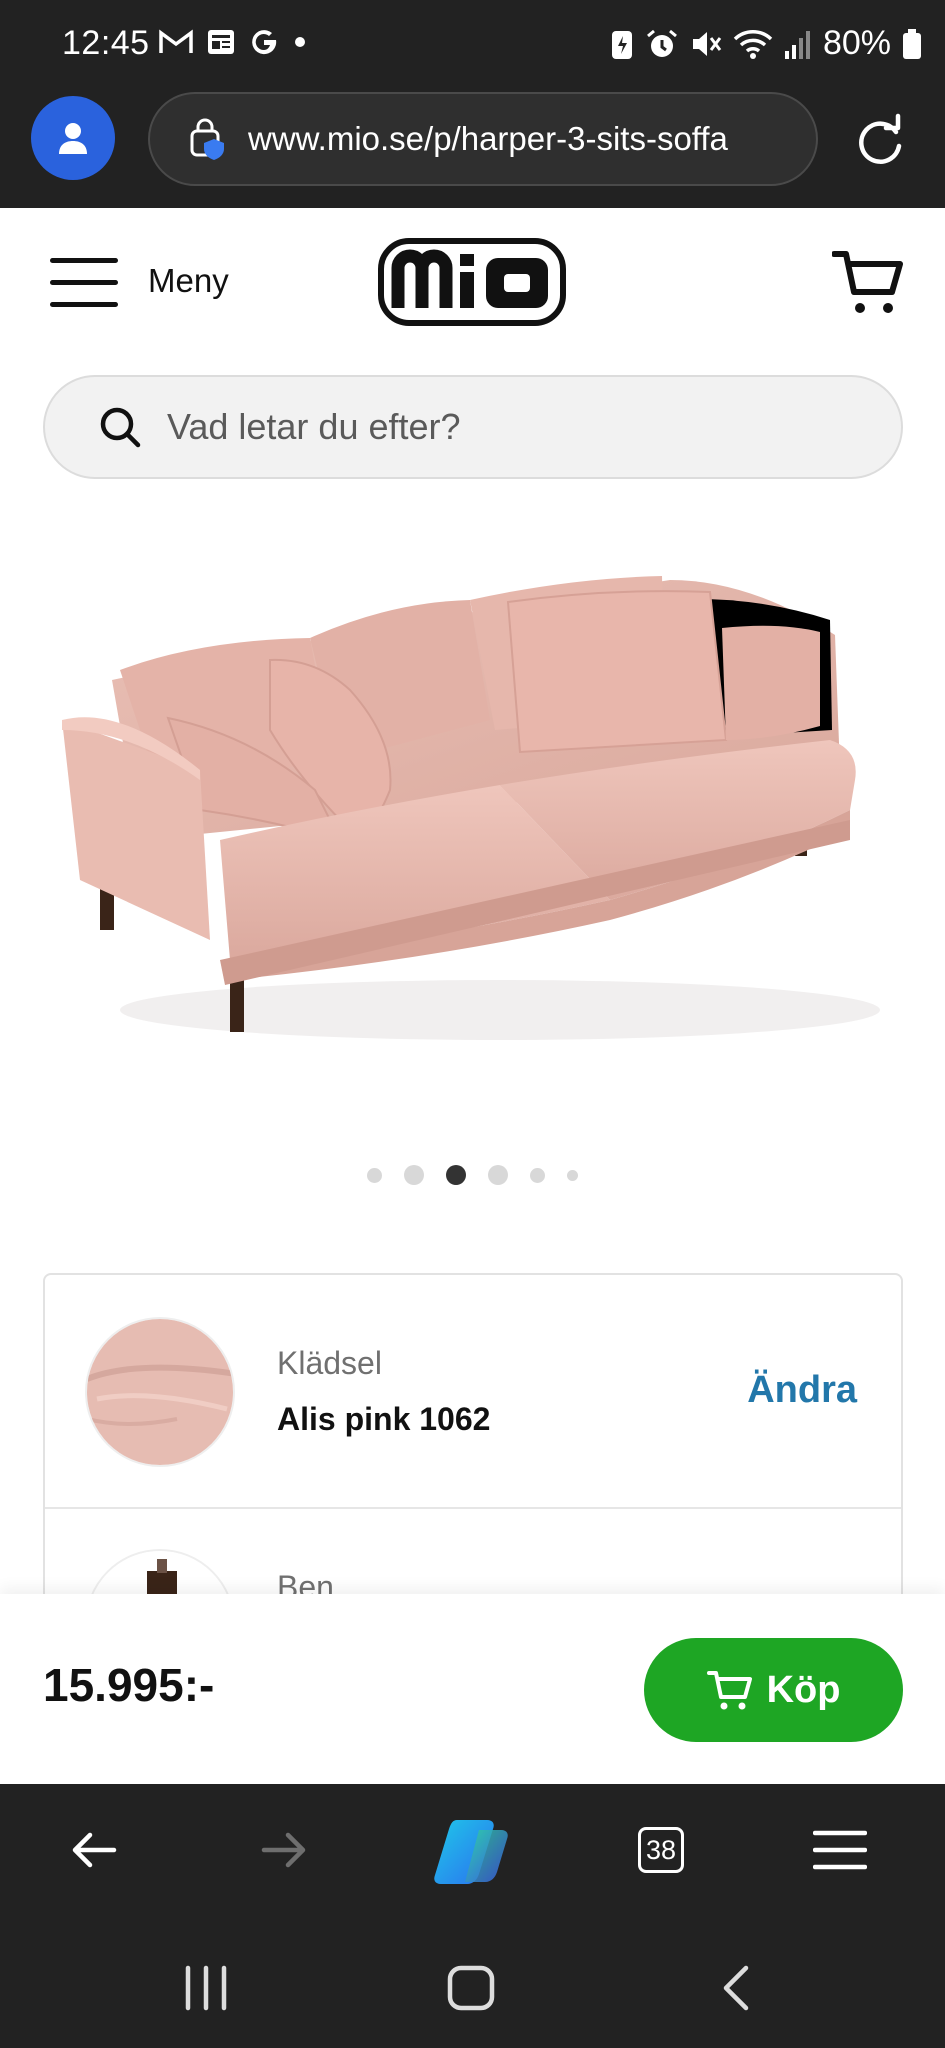 The height and width of the screenshot is (2048, 945). Describe the element at coordinates (856, 43) in the screenshot. I see `battery-percentage: 80%` at that location.